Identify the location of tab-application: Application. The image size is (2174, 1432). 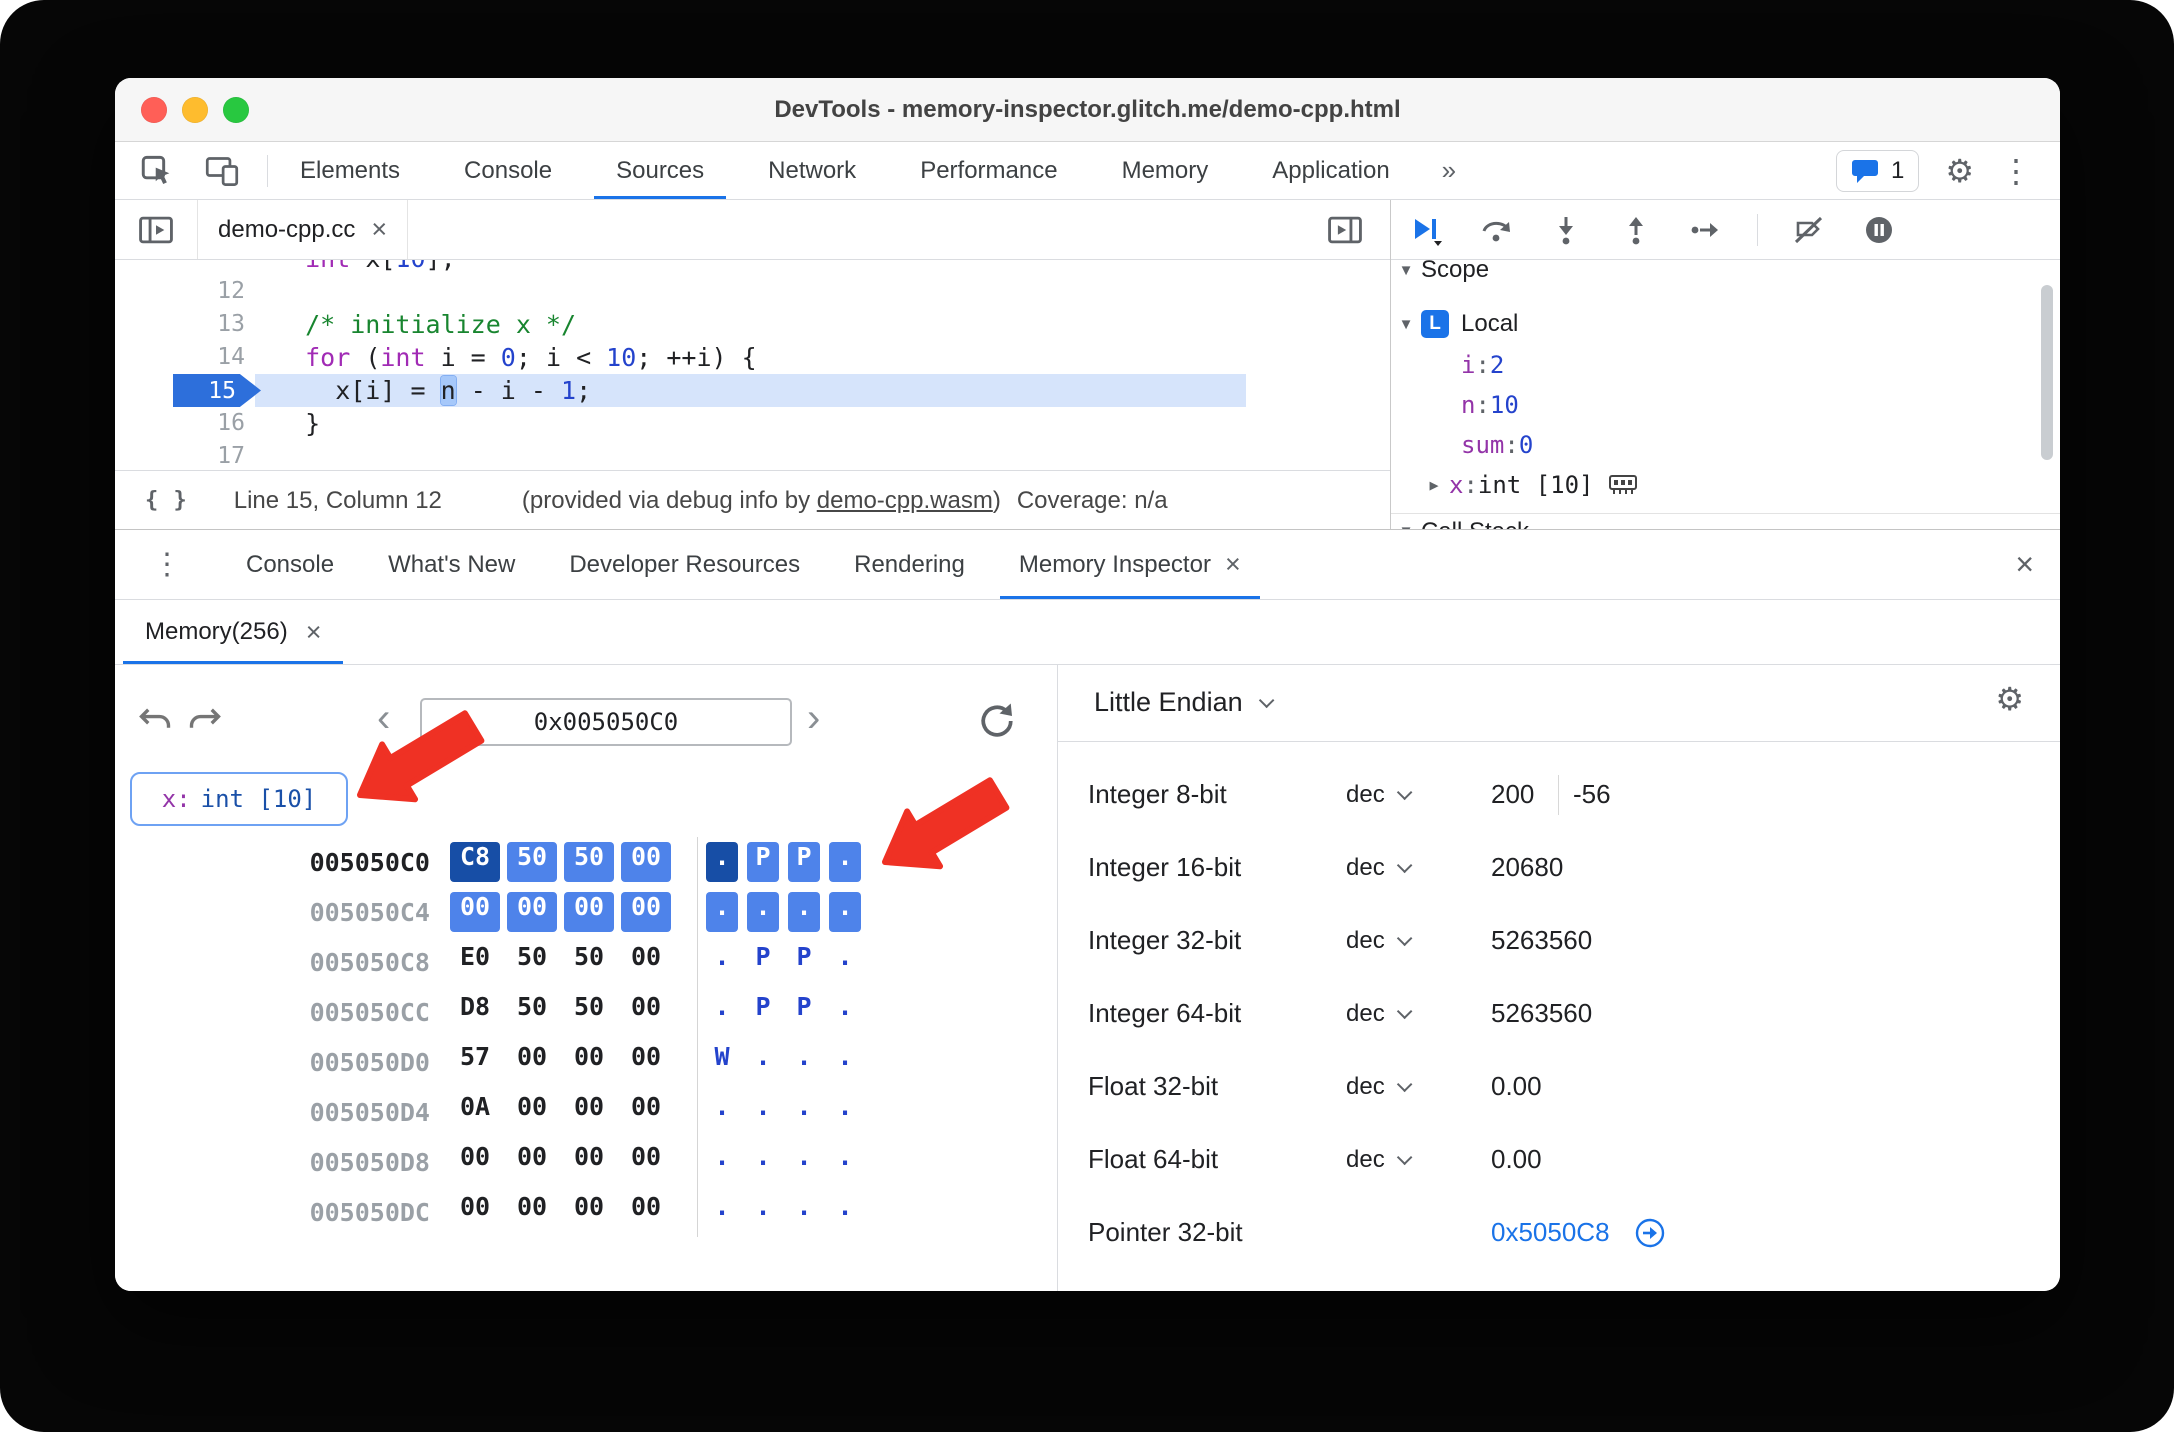
(1330, 170).